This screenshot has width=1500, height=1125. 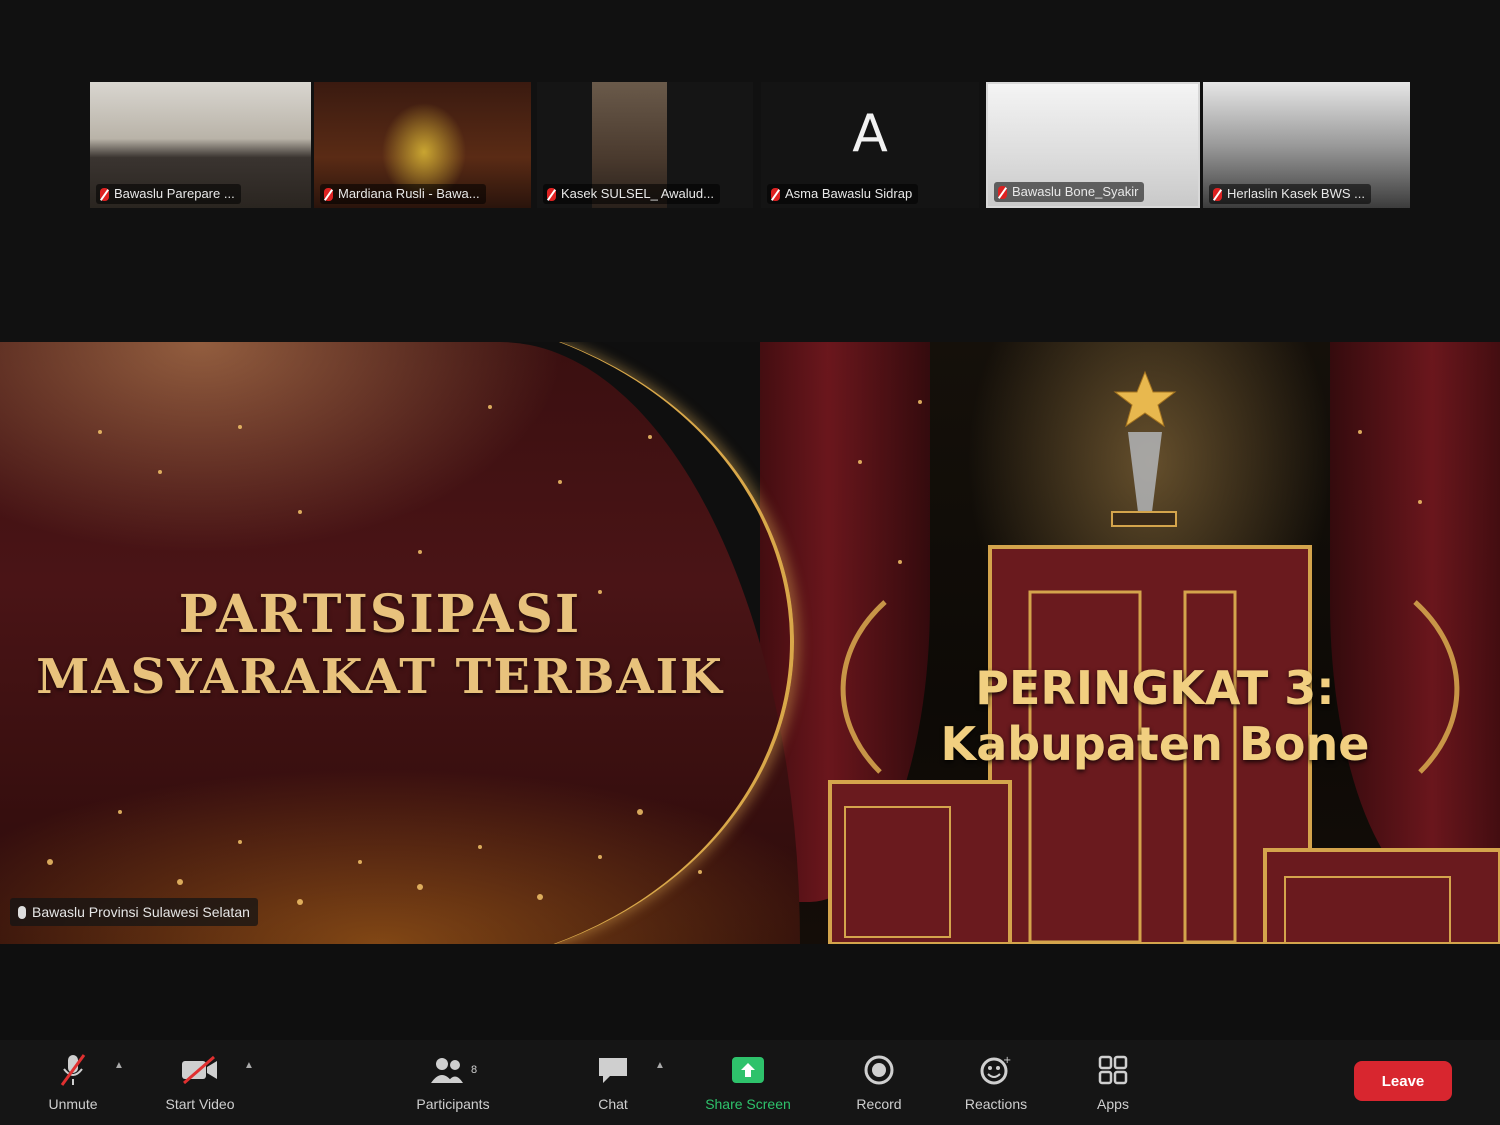 I want to click on record-label: Record, so click(x=879, y=1104).